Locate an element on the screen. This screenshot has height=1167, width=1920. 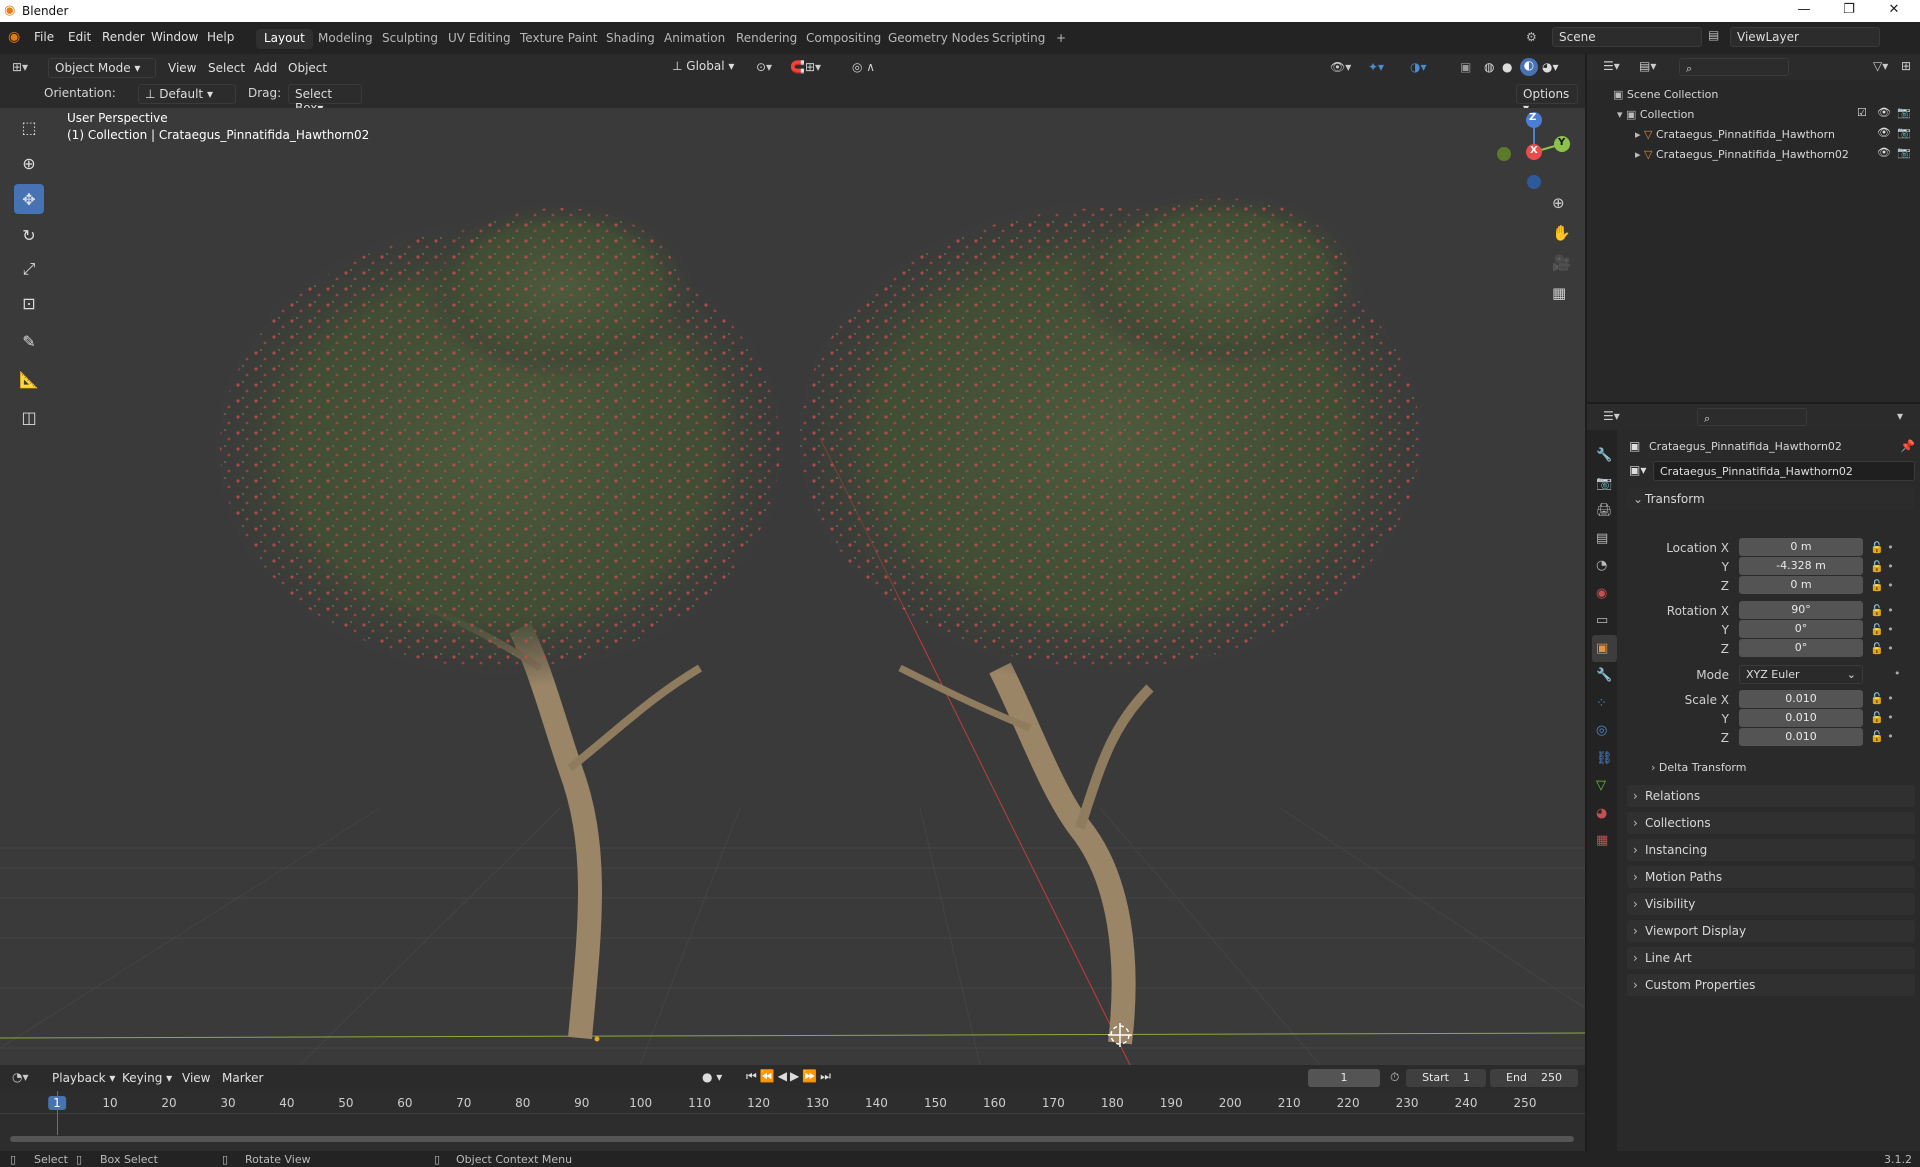
delta-transform-subpanel: › Delta Transform is located at coordinates (1698, 767).